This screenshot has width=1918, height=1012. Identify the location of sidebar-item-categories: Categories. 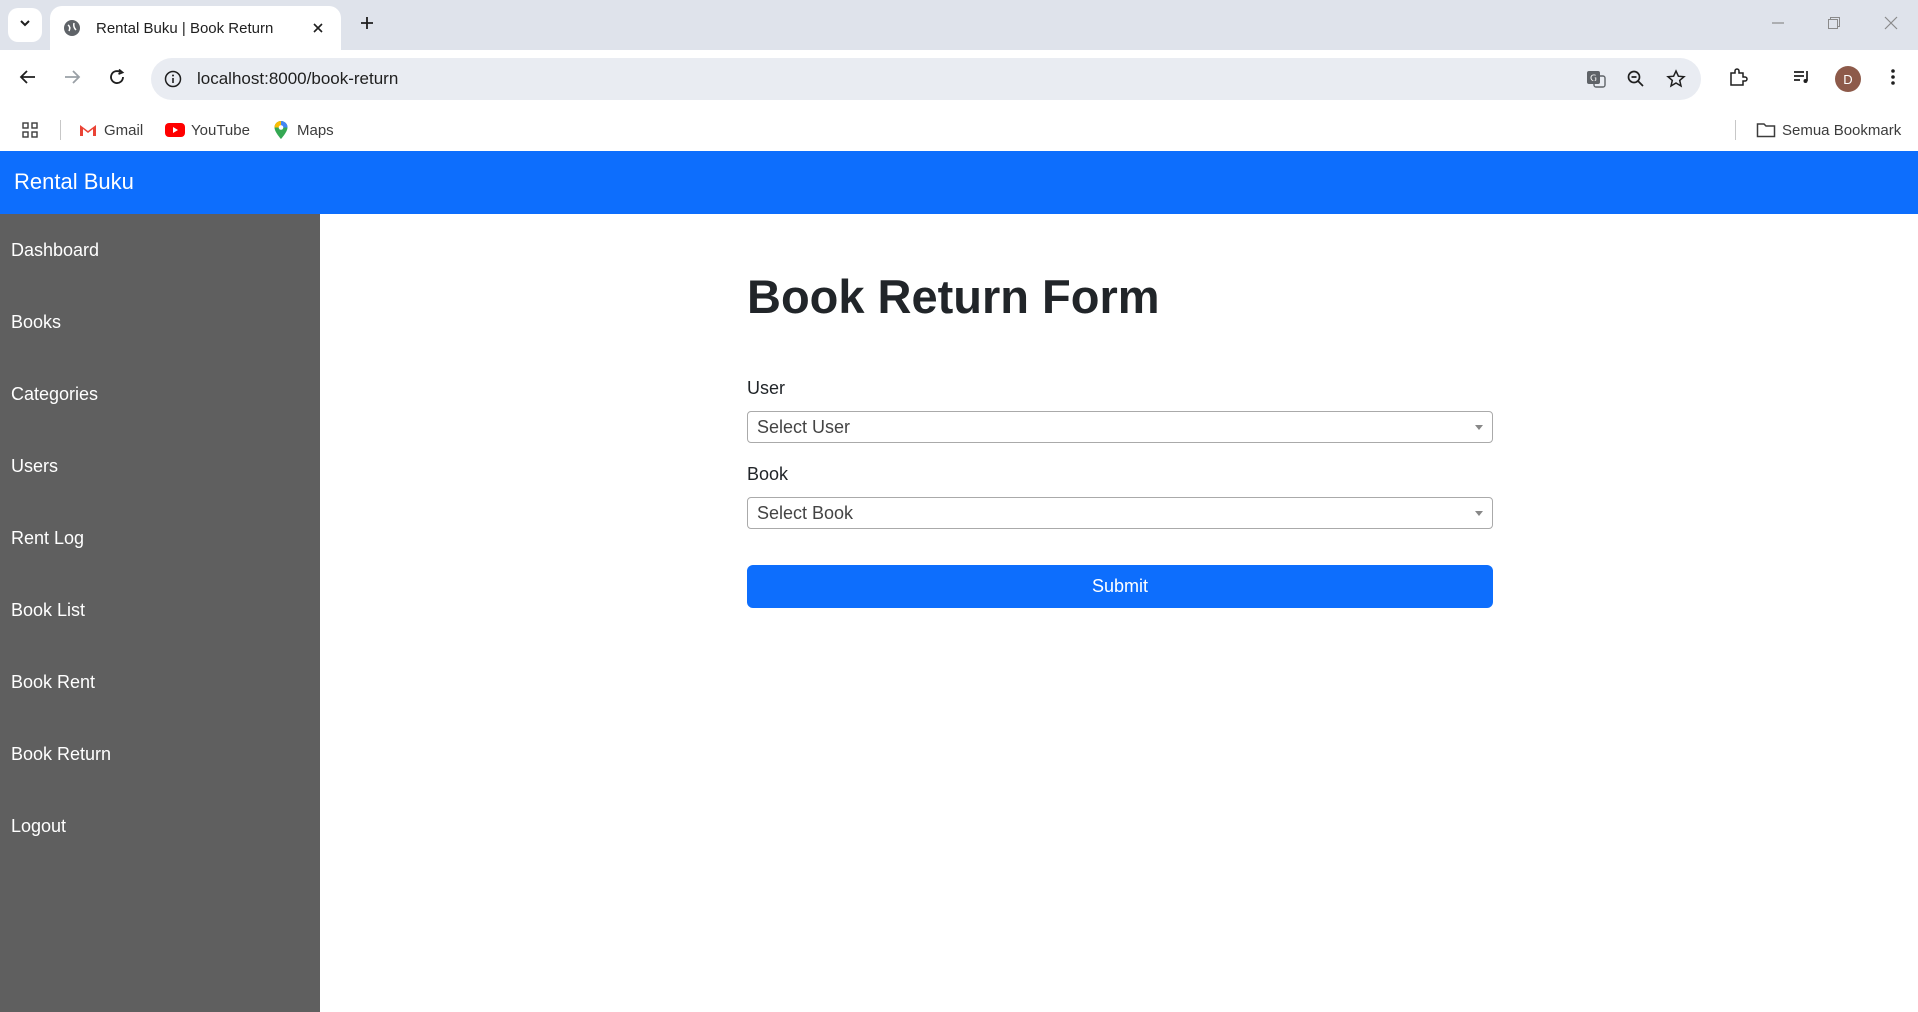
(160, 394).